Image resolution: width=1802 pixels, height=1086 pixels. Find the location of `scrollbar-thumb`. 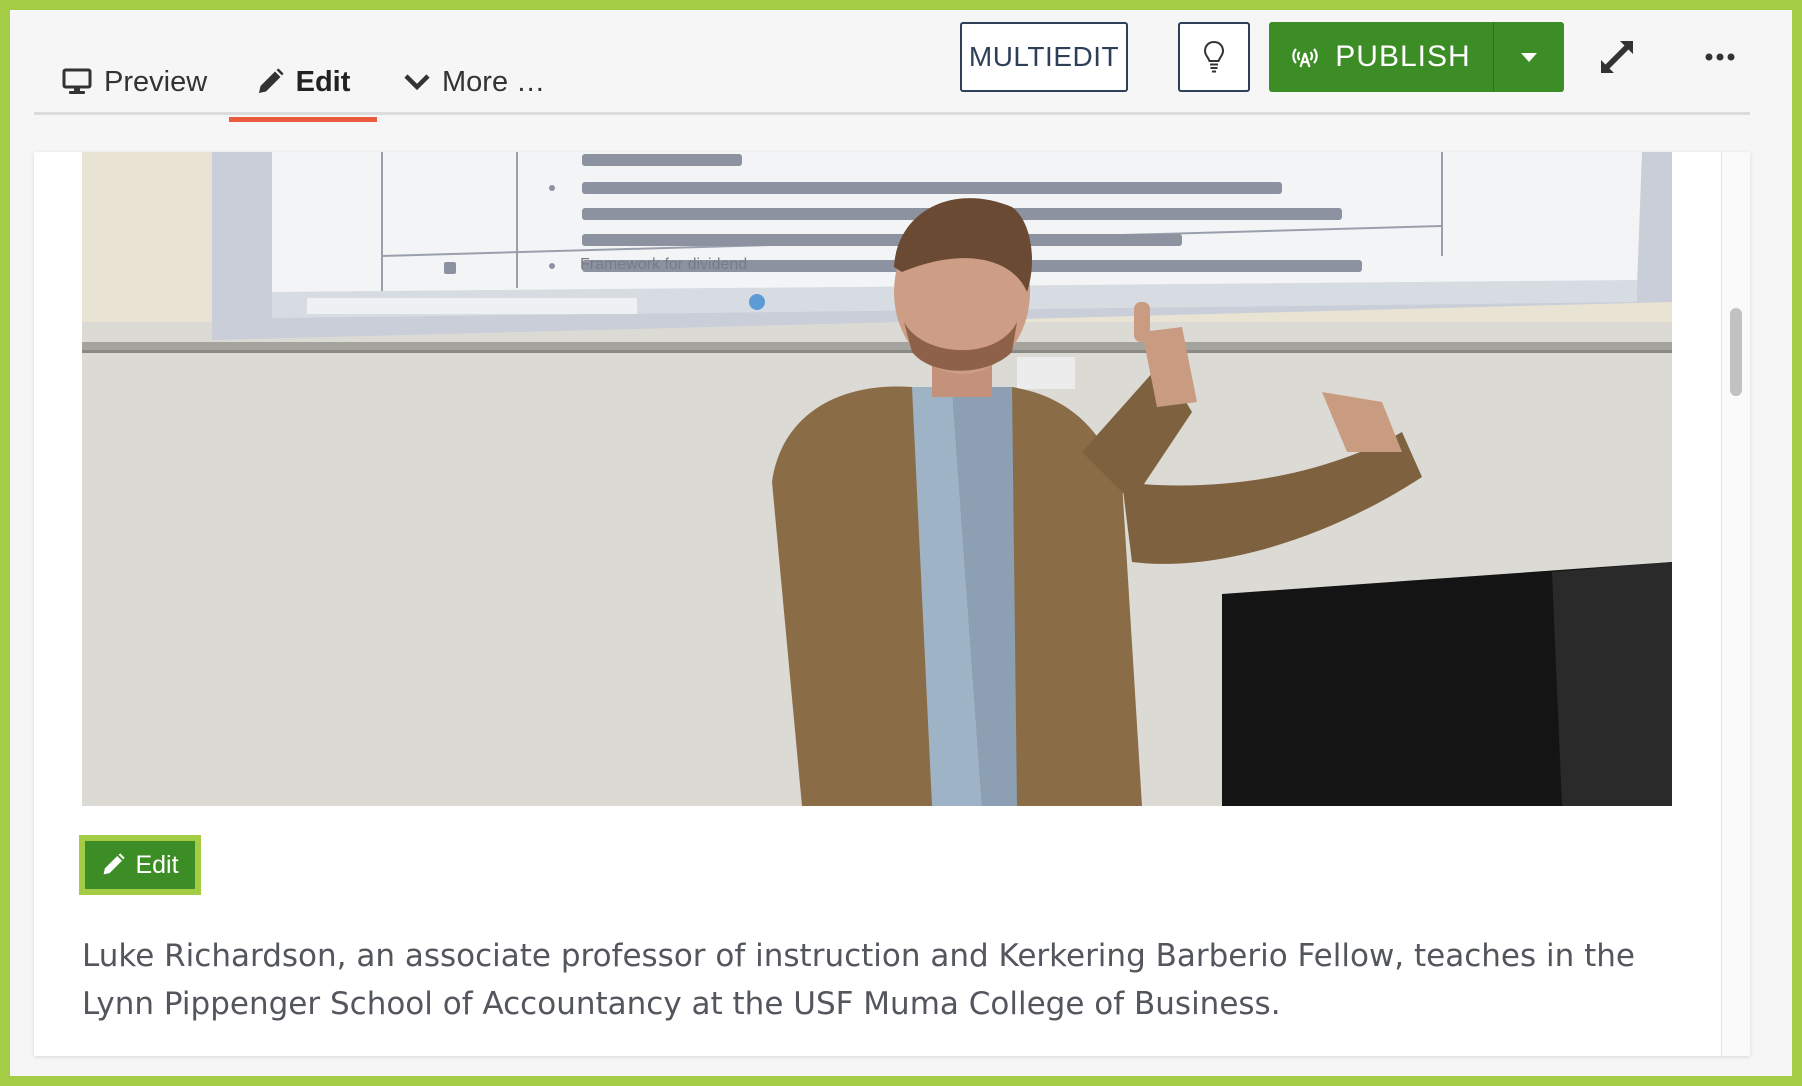

scrollbar-thumb is located at coordinates (1736, 352).